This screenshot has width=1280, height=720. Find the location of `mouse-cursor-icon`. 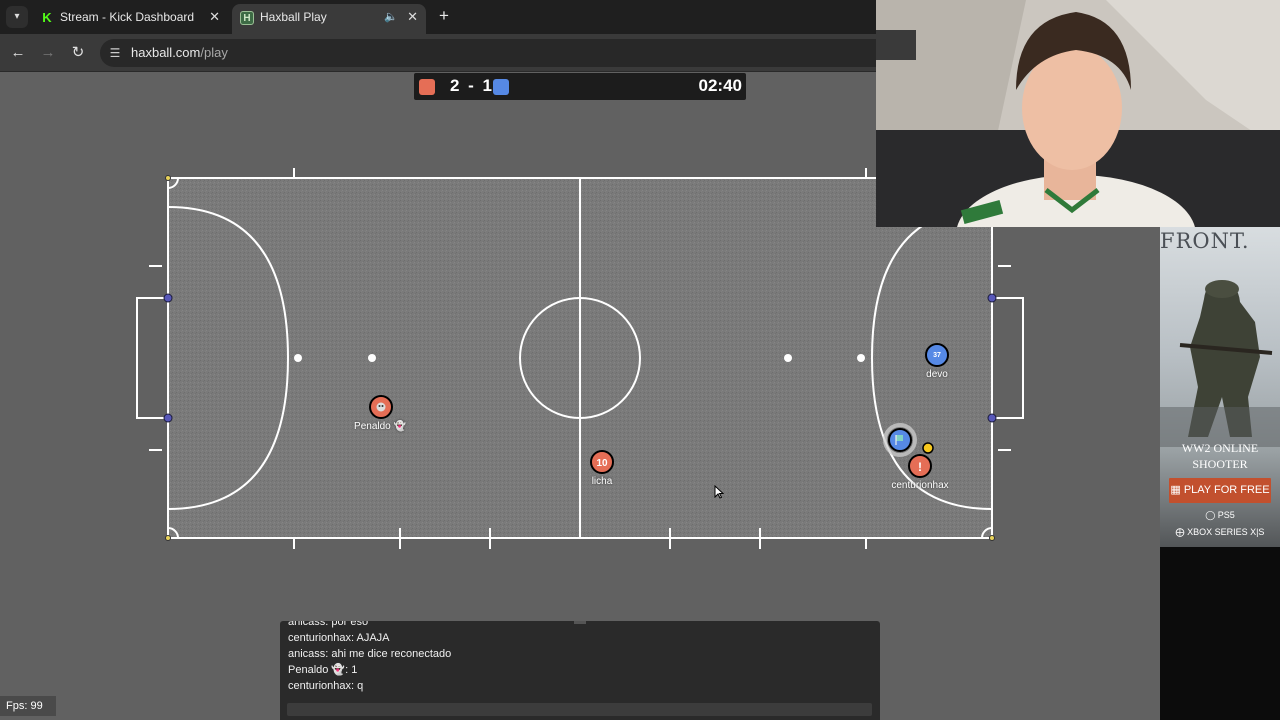

mouse-cursor-icon is located at coordinates (719, 492).